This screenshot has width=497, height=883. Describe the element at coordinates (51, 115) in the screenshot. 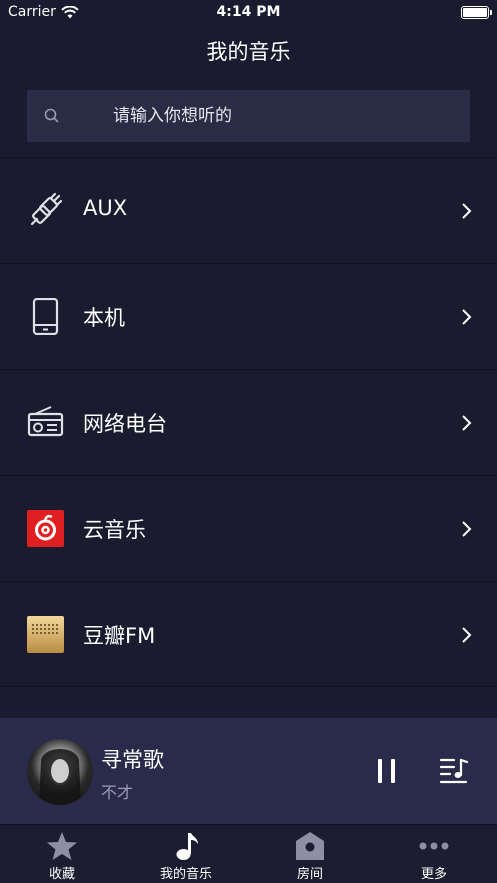

I see `search-icon` at that location.